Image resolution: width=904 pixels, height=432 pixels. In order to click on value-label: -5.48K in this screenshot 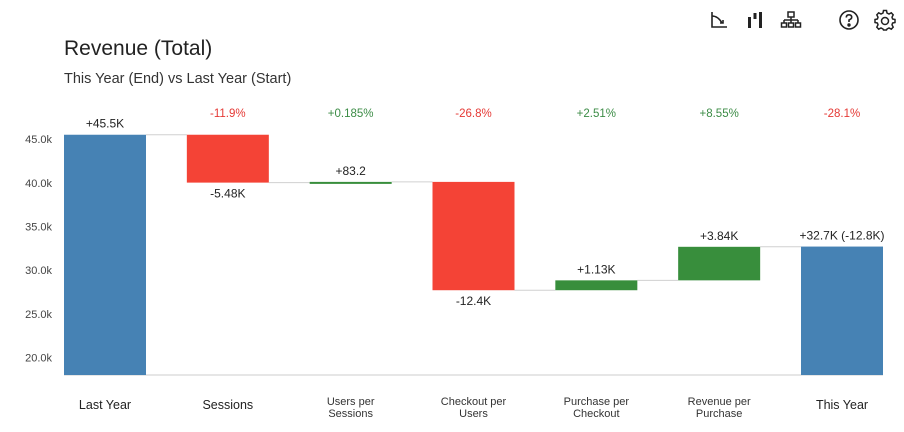, I will do `click(227, 194)`.